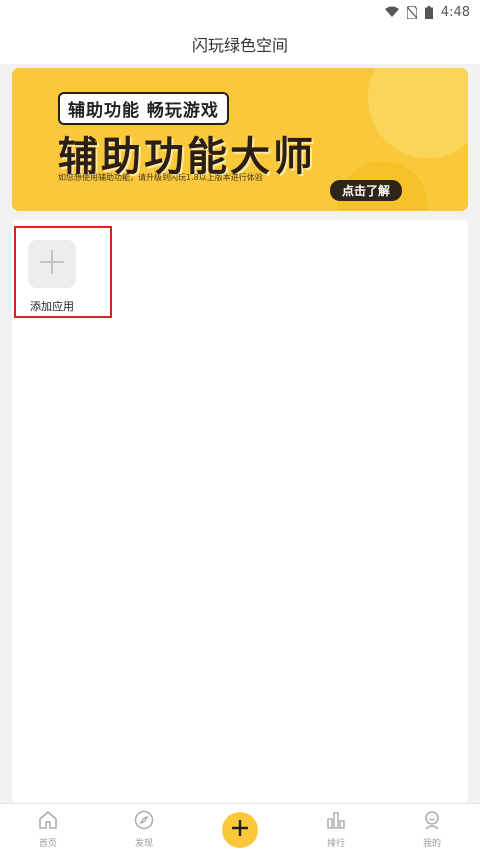 The width and height of the screenshot is (480, 855). Describe the element at coordinates (391, 12) in the screenshot. I see `wifi-icon` at that location.